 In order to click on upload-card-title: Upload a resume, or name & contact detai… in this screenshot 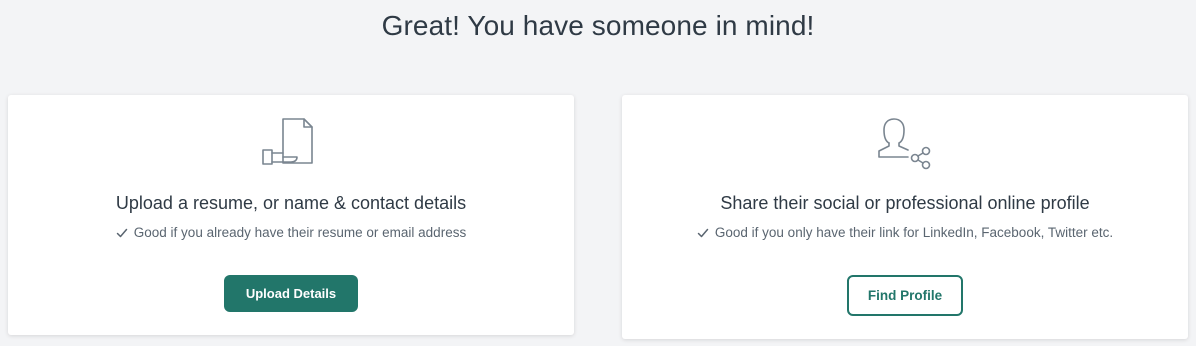, I will do `click(291, 203)`.